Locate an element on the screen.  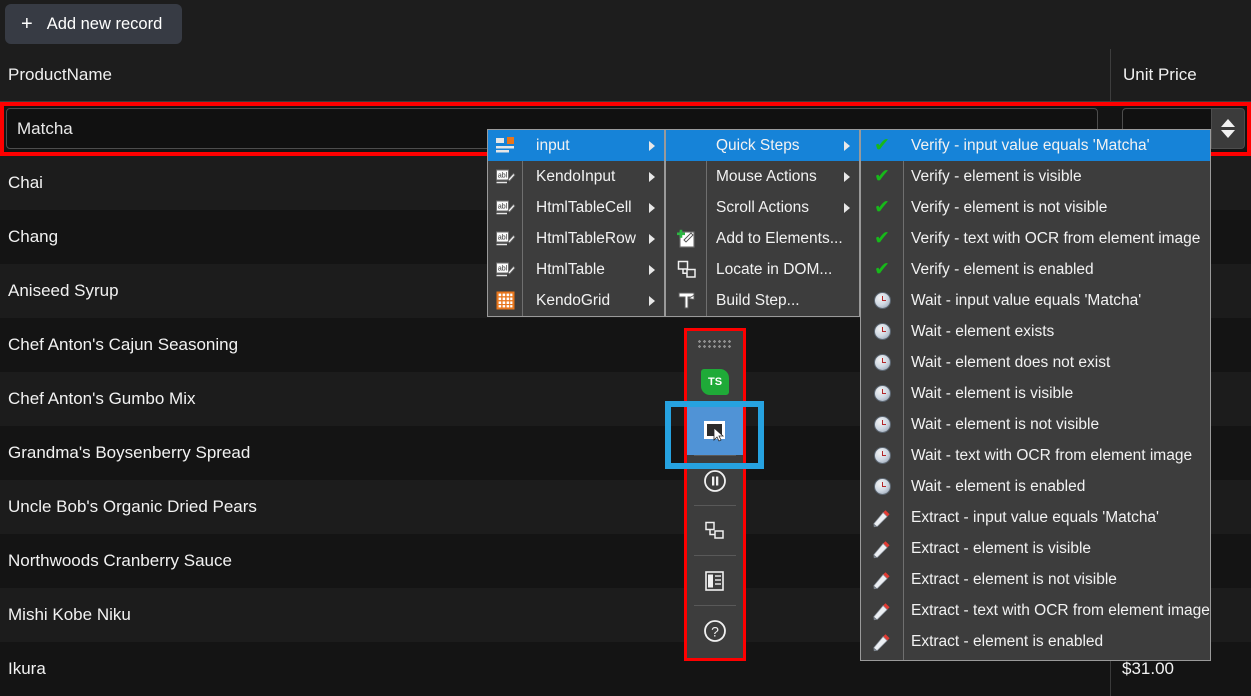
menu-item-label: Verify - element is not visible is located at coordinates (1009, 207).